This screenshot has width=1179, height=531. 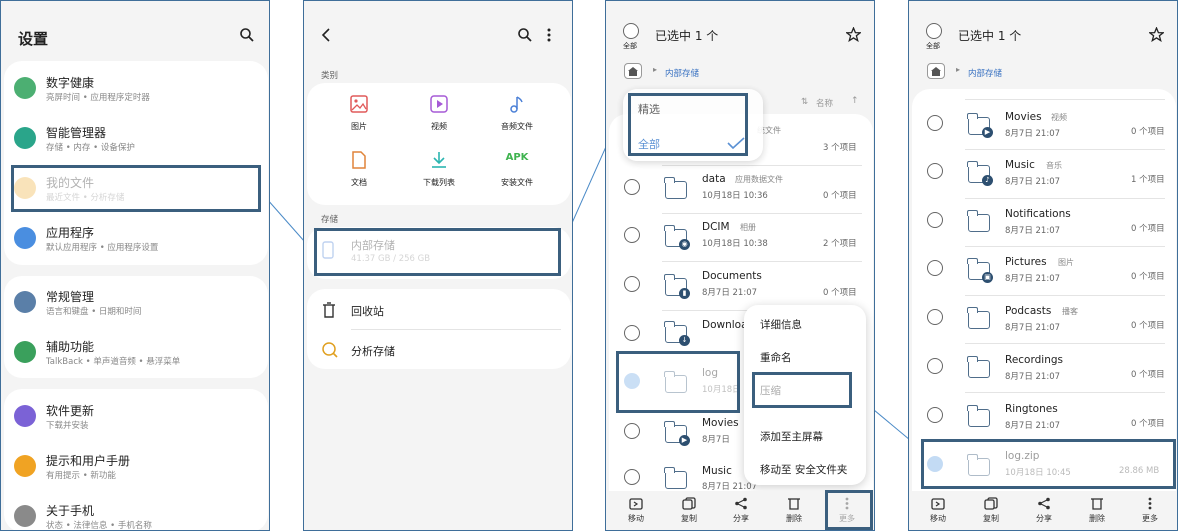 I want to click on settings-item-device-care: 智能管理器 存储 • 内存 • 设备保护, so click(x=136, y=140).